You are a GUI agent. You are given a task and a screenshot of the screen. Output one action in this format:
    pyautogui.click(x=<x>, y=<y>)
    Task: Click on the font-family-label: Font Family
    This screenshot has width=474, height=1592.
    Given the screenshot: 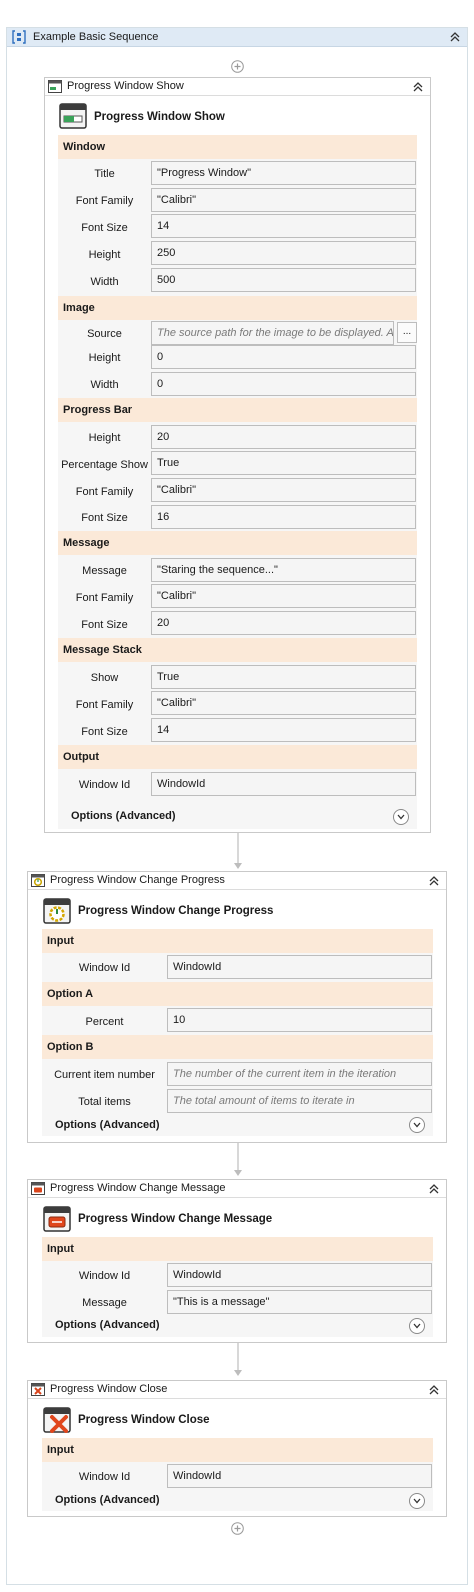 What is the action you would take?
    pyautogui.click(x=104, y=201)
    